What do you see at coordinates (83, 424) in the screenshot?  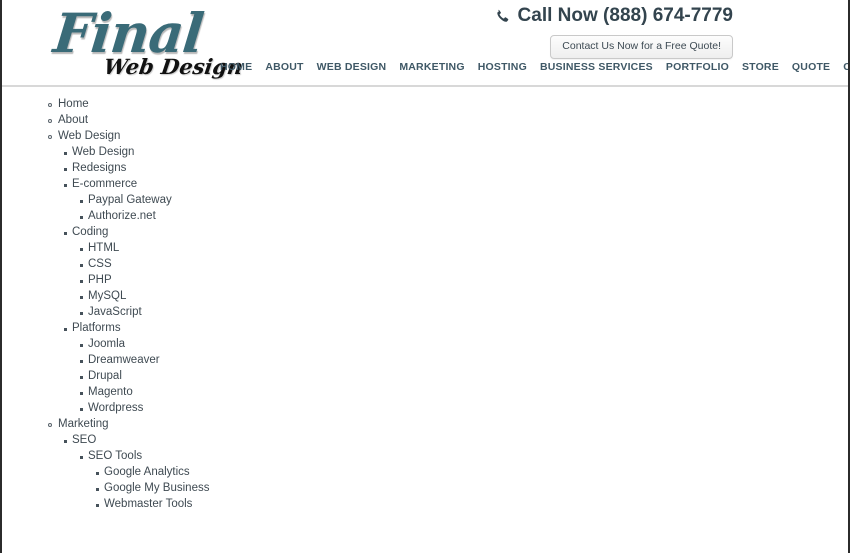 I see `sitemap-node-label: Marketing` at bounding box center [83, 424].